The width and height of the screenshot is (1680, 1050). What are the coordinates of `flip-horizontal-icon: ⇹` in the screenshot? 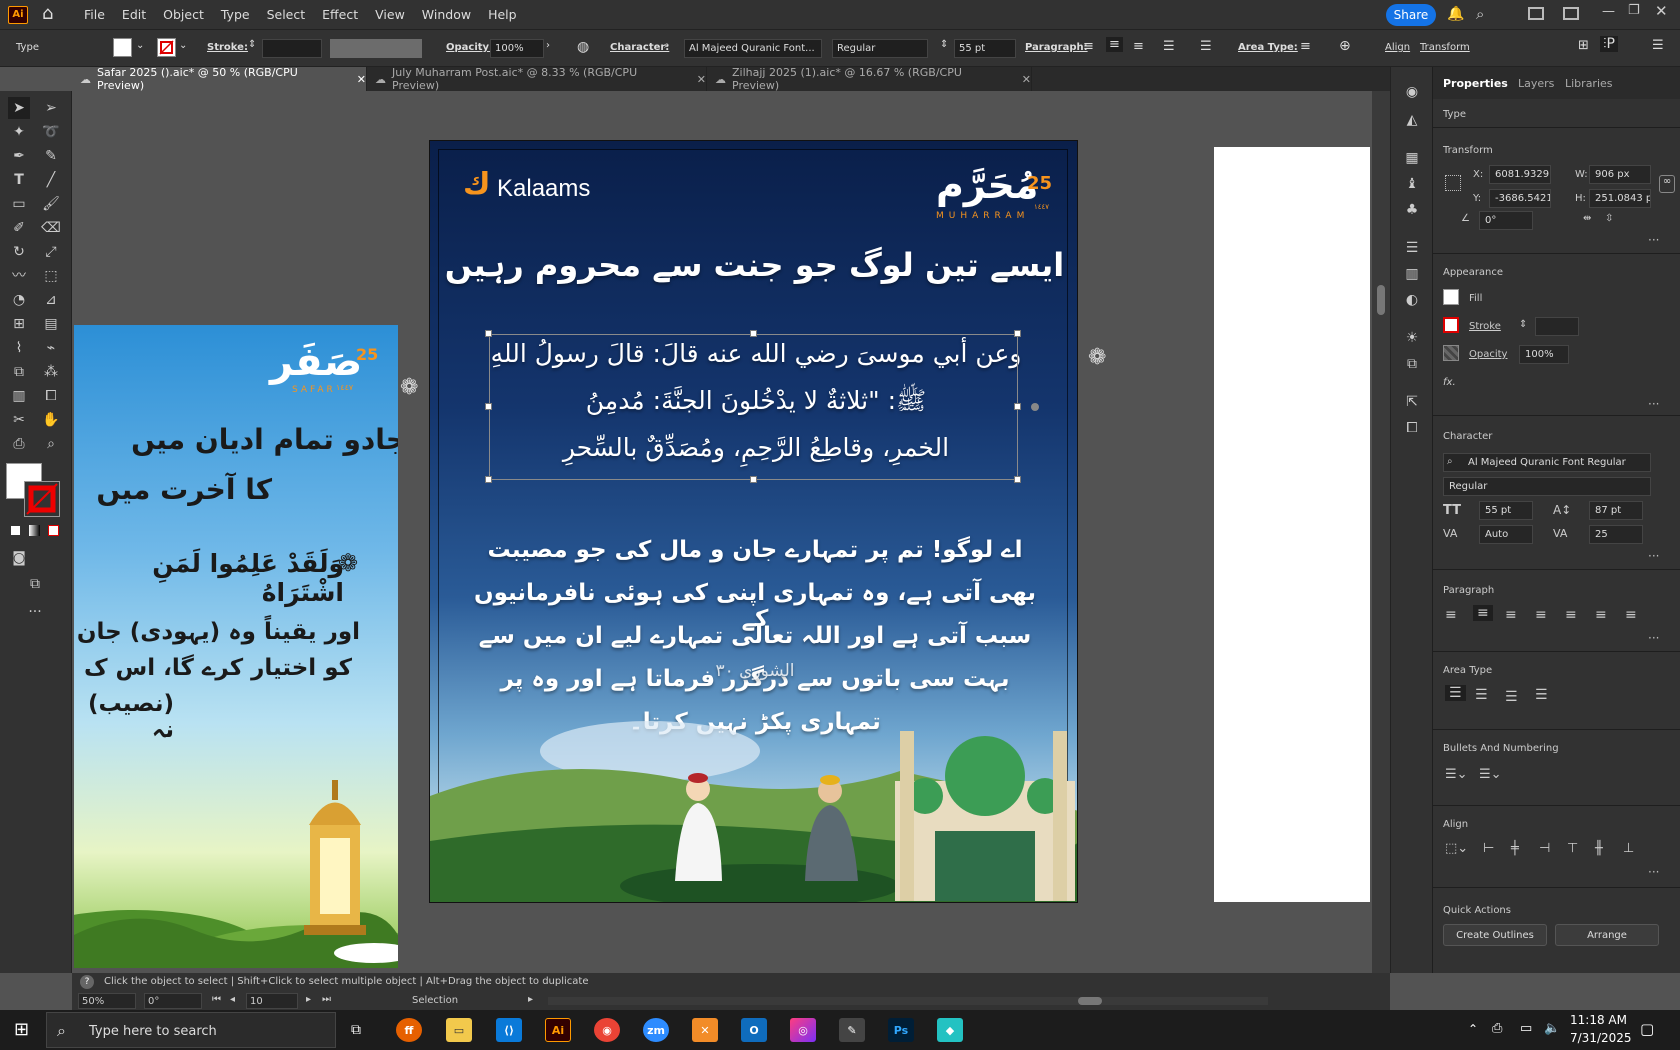 It's located at (1587, 218).